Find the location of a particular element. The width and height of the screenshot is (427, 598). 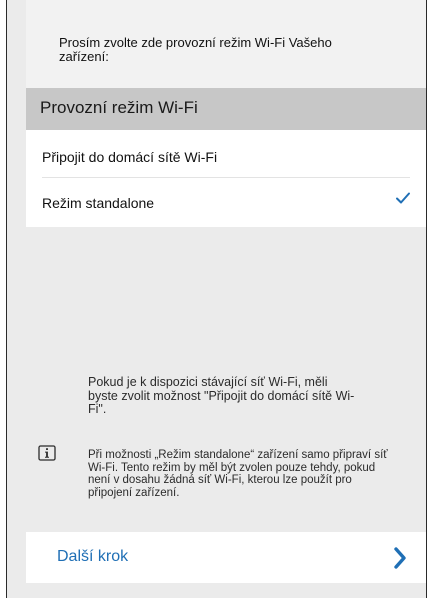

option-label: Připojit do domácí sítě Wi-Fi is located at coordinates (130, 157).